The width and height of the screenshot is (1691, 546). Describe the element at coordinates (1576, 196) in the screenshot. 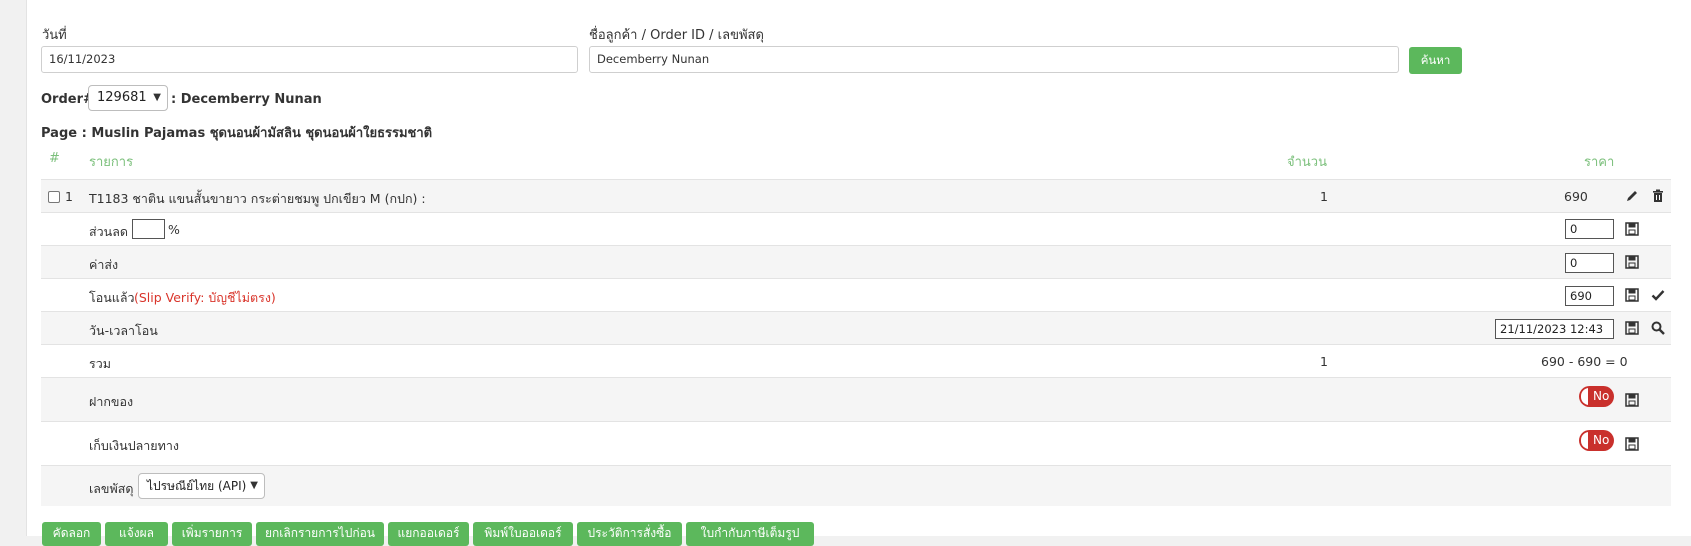

I see `item-price: 690` at that location.